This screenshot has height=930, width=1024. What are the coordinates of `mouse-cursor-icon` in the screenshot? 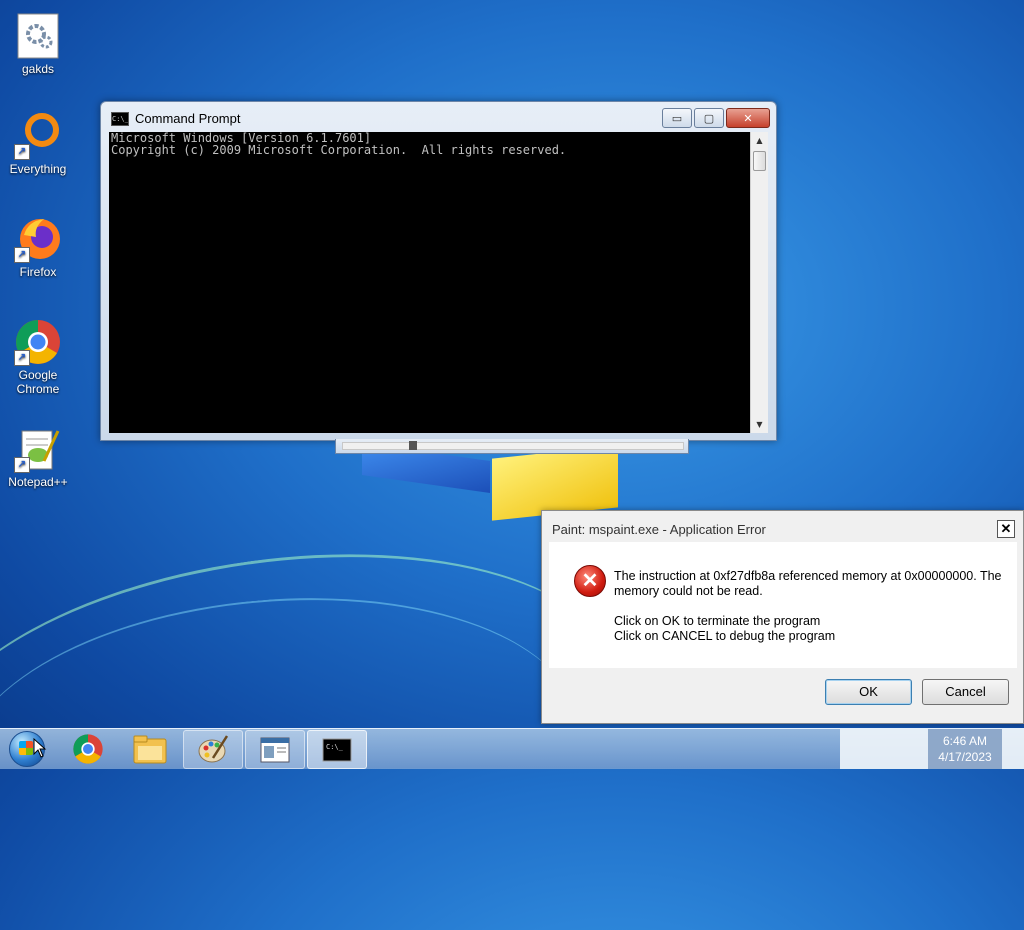 It's located at (40, 748).